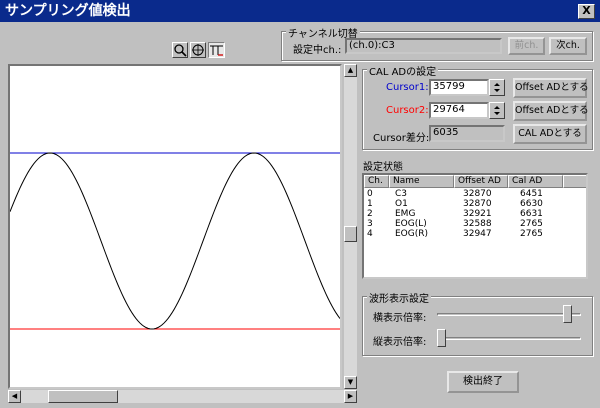 The height and width of the screenshot is (408, 600). I want to click on scroll-up-button: ▲, so click(350, 70).